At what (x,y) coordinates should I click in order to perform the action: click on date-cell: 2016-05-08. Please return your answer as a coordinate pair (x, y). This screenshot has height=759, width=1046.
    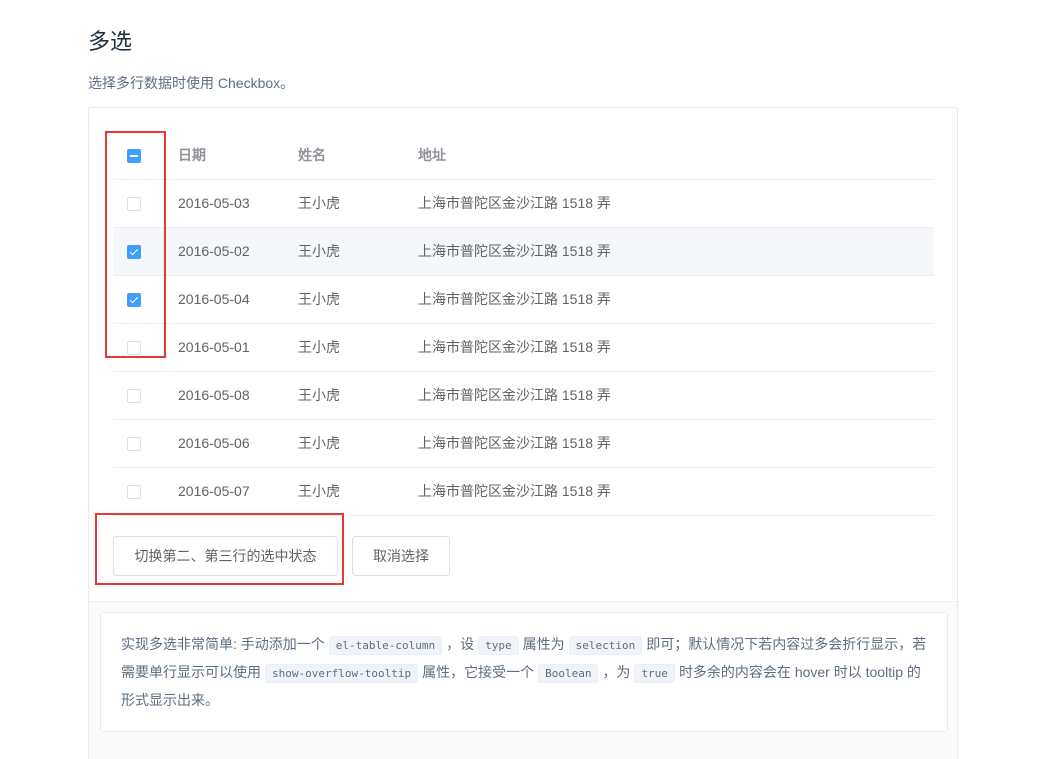
    Looking at the image, I should click on (214, 395).